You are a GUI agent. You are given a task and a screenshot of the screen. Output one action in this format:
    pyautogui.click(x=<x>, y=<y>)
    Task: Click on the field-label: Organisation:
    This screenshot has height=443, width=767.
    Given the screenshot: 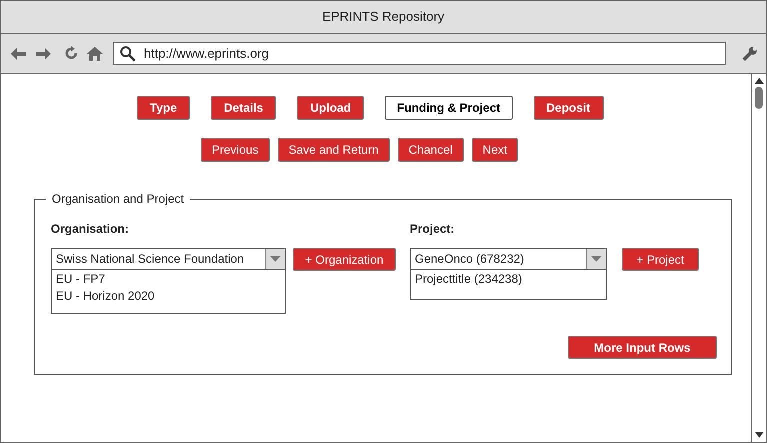 What is the action you would take?
    pyautogui.click(x=90, y=229)
    